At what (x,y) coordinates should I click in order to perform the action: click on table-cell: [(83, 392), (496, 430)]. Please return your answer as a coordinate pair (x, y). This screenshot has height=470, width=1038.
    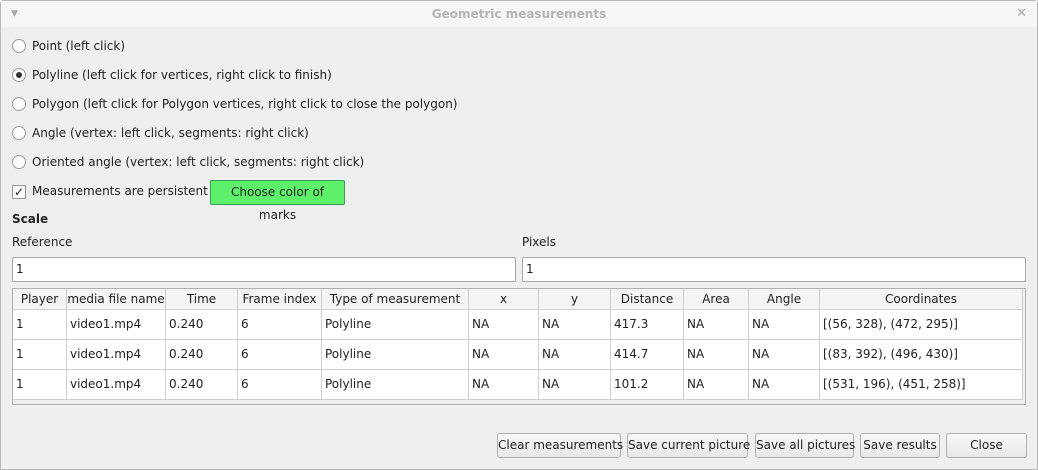
    Looking at the image, I should click on (921, 355).